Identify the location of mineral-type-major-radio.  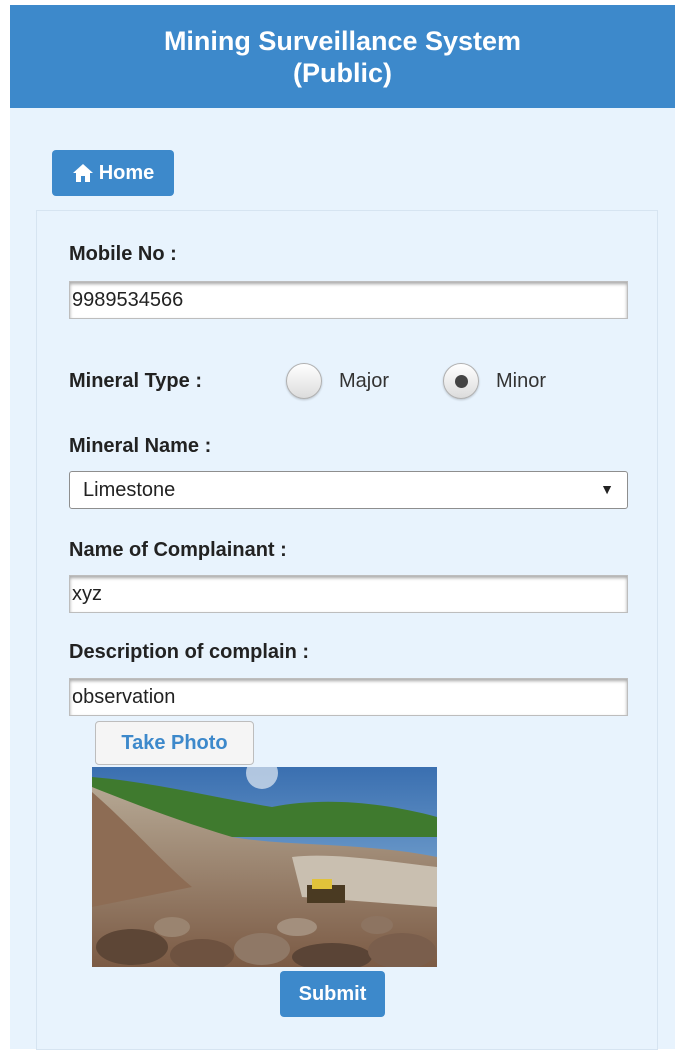
(304, 381).